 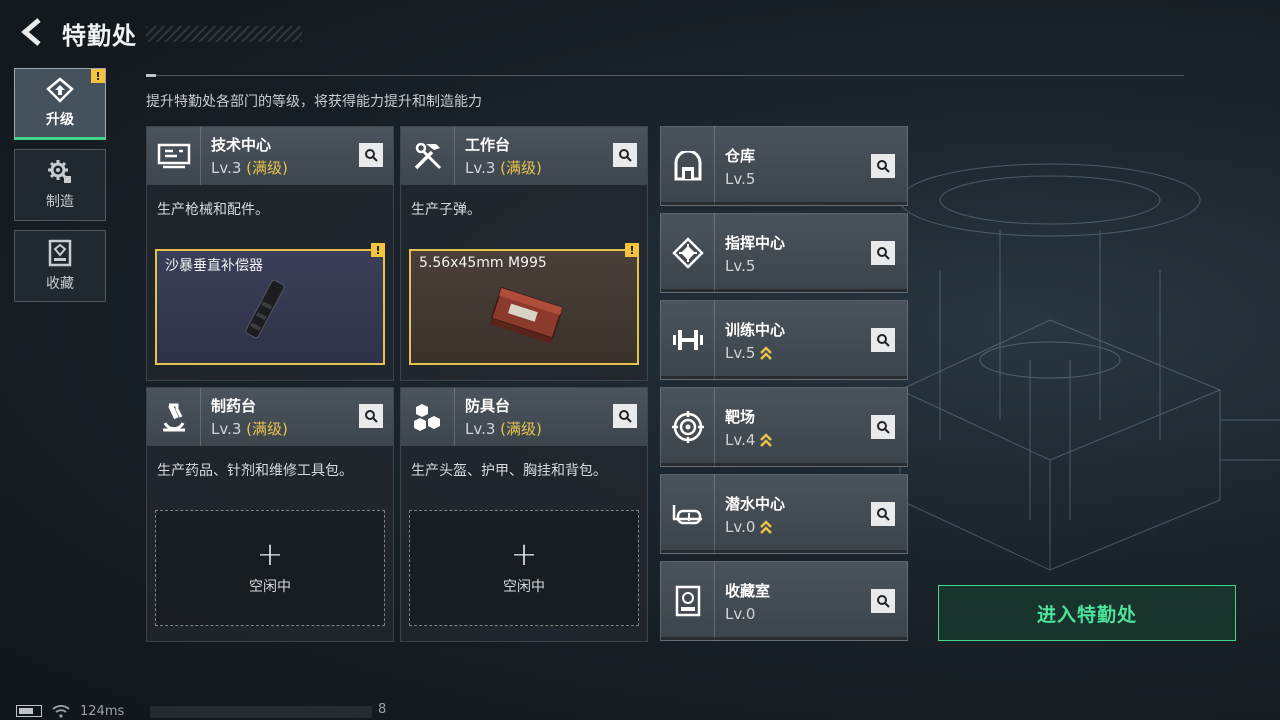 I want to click on back-button, so click(x=32, y=32).